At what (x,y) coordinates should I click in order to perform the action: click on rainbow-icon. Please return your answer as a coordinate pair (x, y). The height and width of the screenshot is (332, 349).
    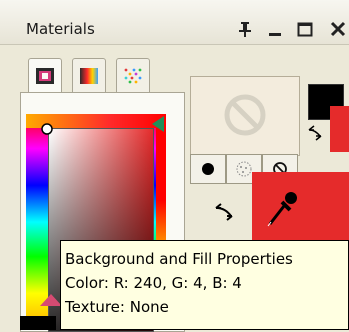
    Looking at the image, I should click on (89, 76).